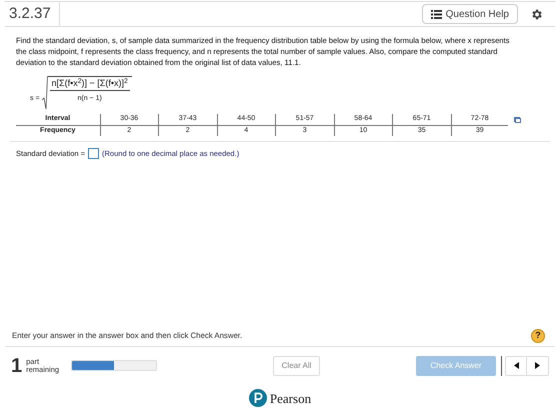 The width and height of the screenshot is (560, 412). I want to click on brand-name: Pearson, so click(291, 399).